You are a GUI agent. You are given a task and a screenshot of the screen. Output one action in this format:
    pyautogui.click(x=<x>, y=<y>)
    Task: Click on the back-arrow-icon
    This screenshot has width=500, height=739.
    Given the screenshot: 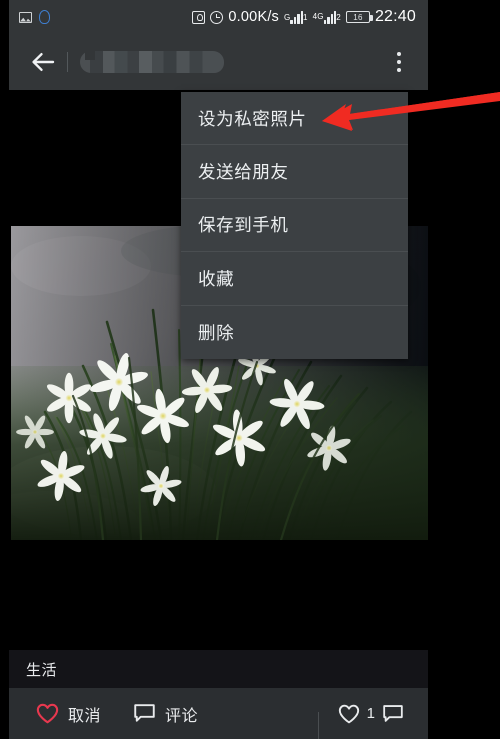 What is the action you would take?
    pyautogui.click(x=43, y=62)
    